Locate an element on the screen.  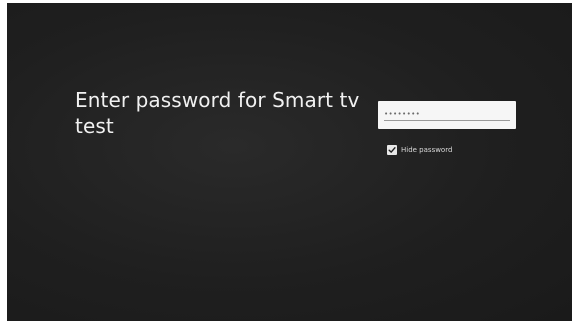
hide-password-toggle: Hide password is located at coordinates (419, 150).